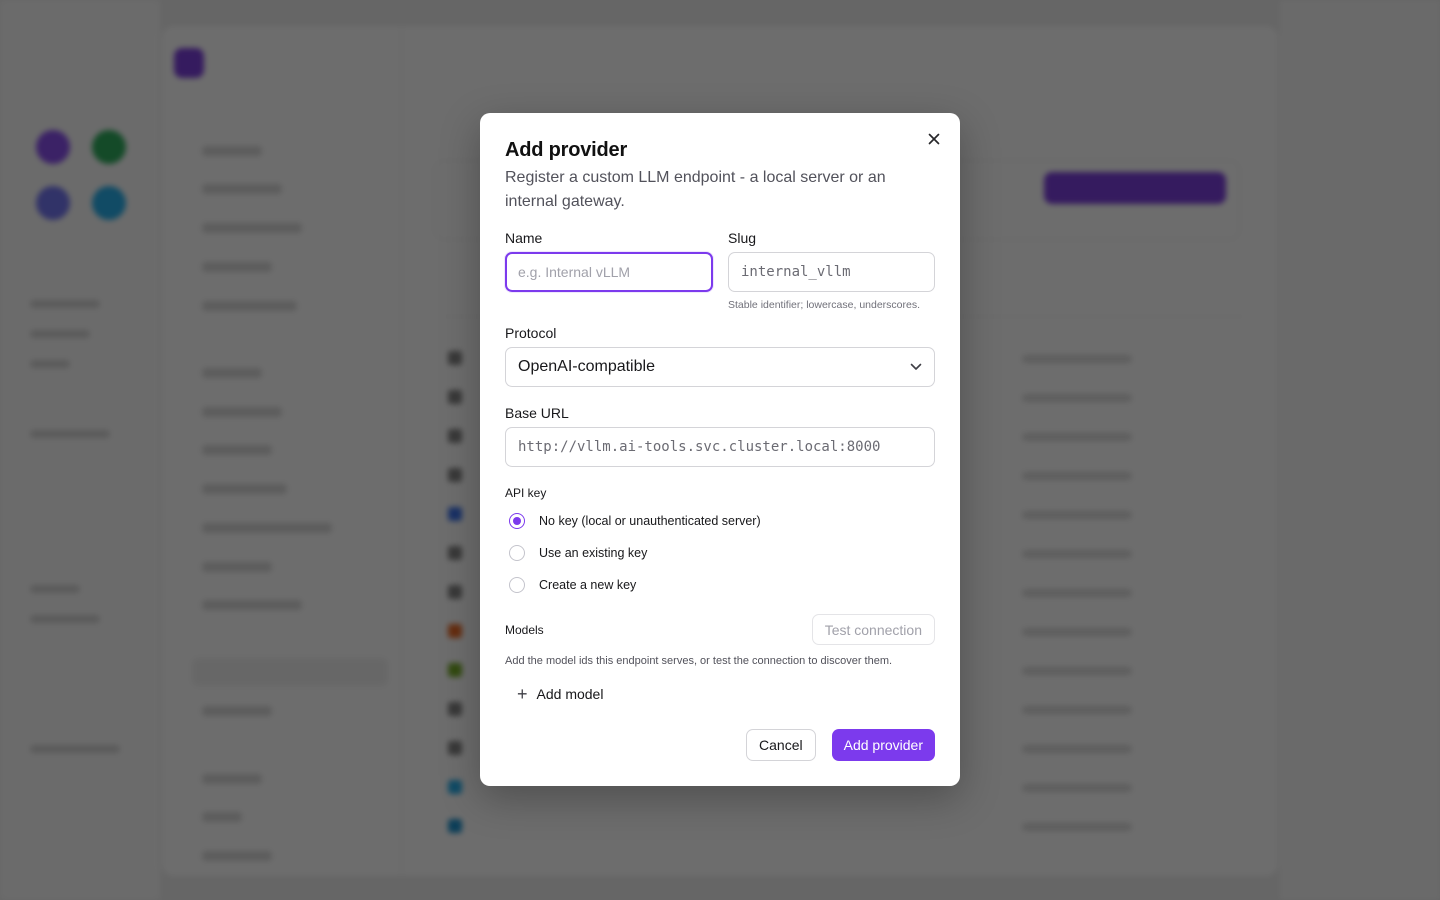 Image resolution: width=1440 pixels, height=900 pixels. Describe the element at coordinates (524, 629) in the screenshot. I see `models-label: Models` at that location.